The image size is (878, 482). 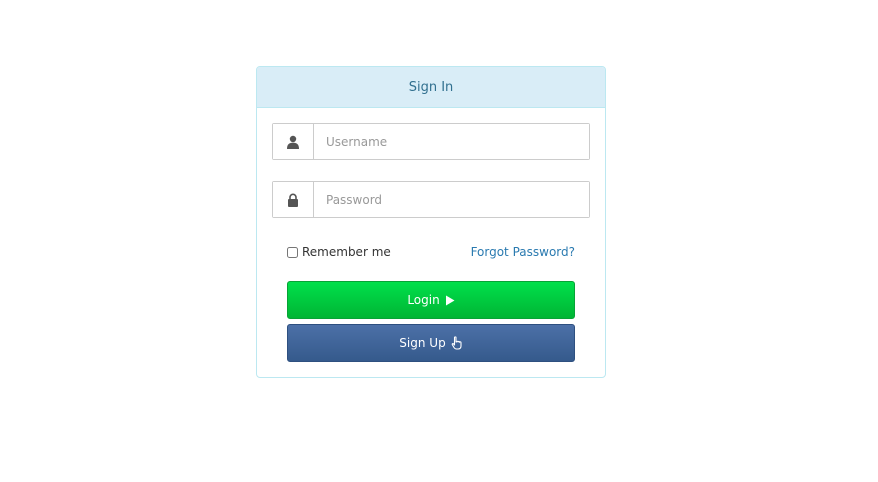 What do you see at coordinates (451, 141) in the screenshot?
I see `username-input` at bounding box center [451, 141].